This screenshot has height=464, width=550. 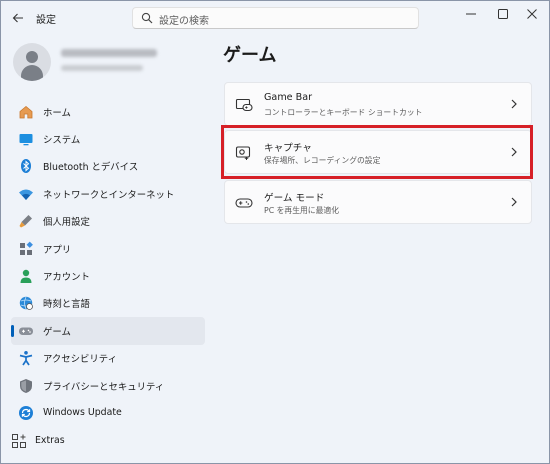 I want to click on sidebar-item-label: 時刻と言語, so click(x=66, y=305).